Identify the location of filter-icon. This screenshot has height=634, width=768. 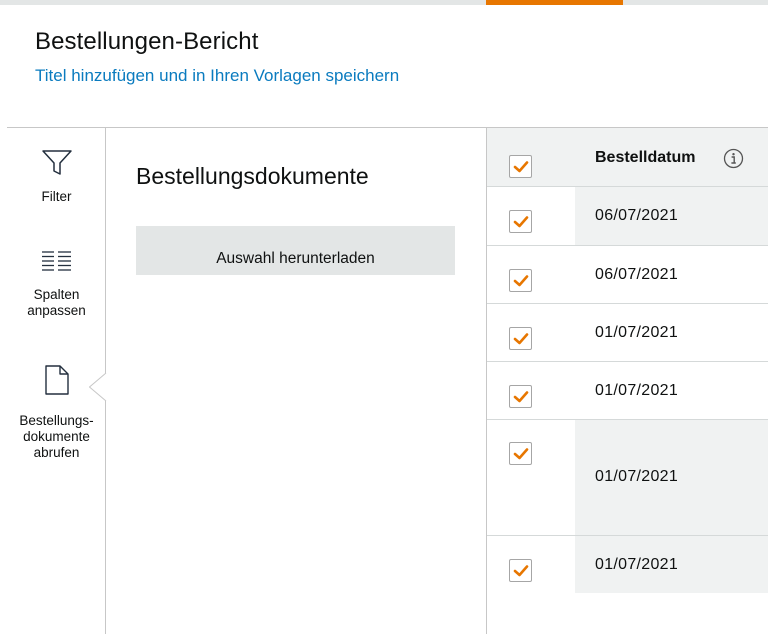
(56, 165).